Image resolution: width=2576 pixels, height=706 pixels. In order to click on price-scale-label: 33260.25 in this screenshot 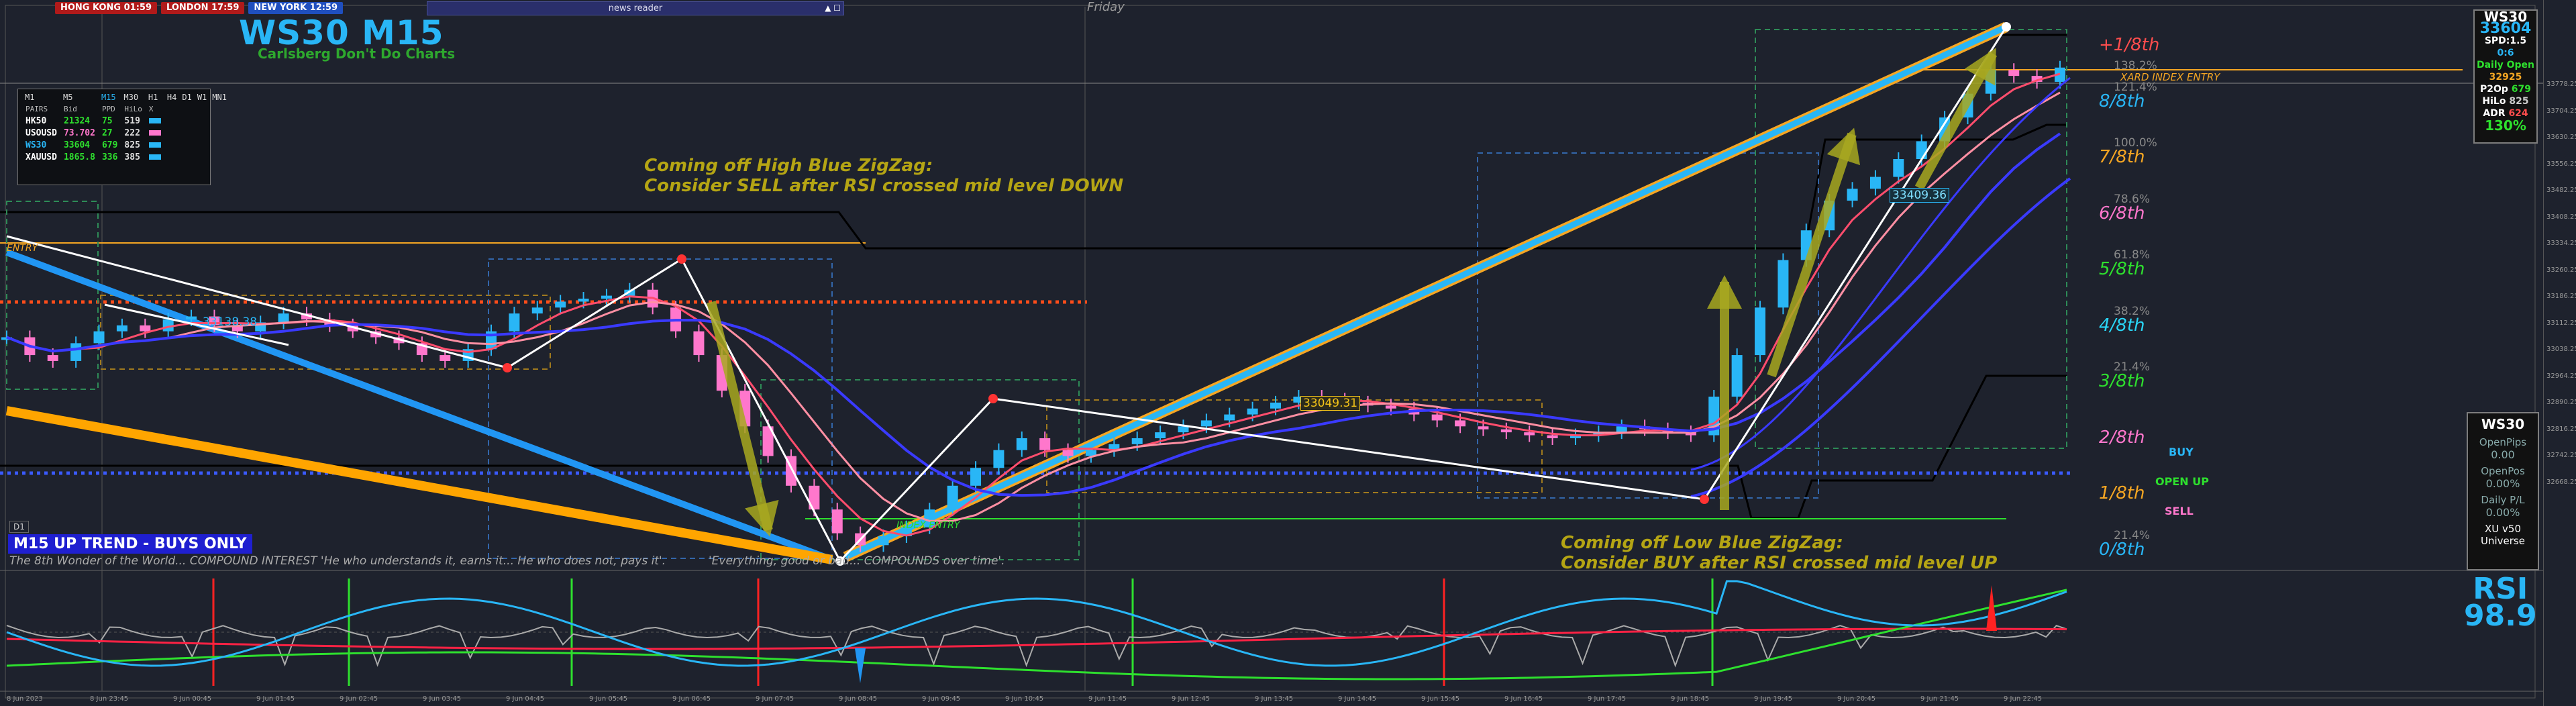, I will do `click(2561, 270)`.